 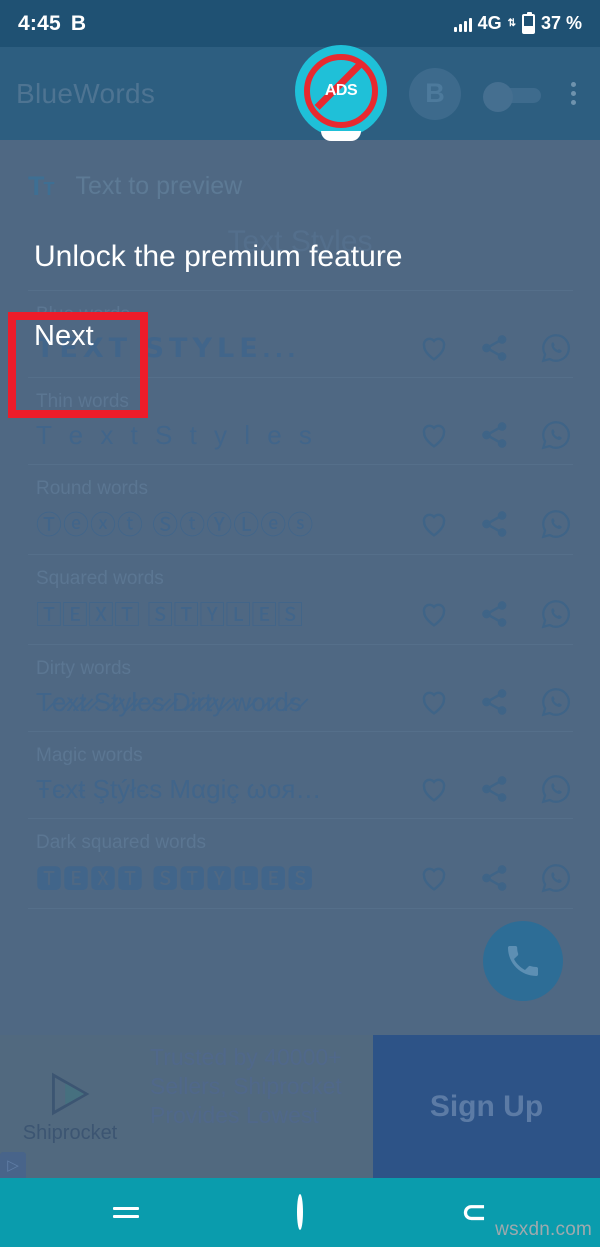 What do you see at coordinates (523, 961) in the screenshot?
I see `phone-call-icon` at bounding box center [523, 961].